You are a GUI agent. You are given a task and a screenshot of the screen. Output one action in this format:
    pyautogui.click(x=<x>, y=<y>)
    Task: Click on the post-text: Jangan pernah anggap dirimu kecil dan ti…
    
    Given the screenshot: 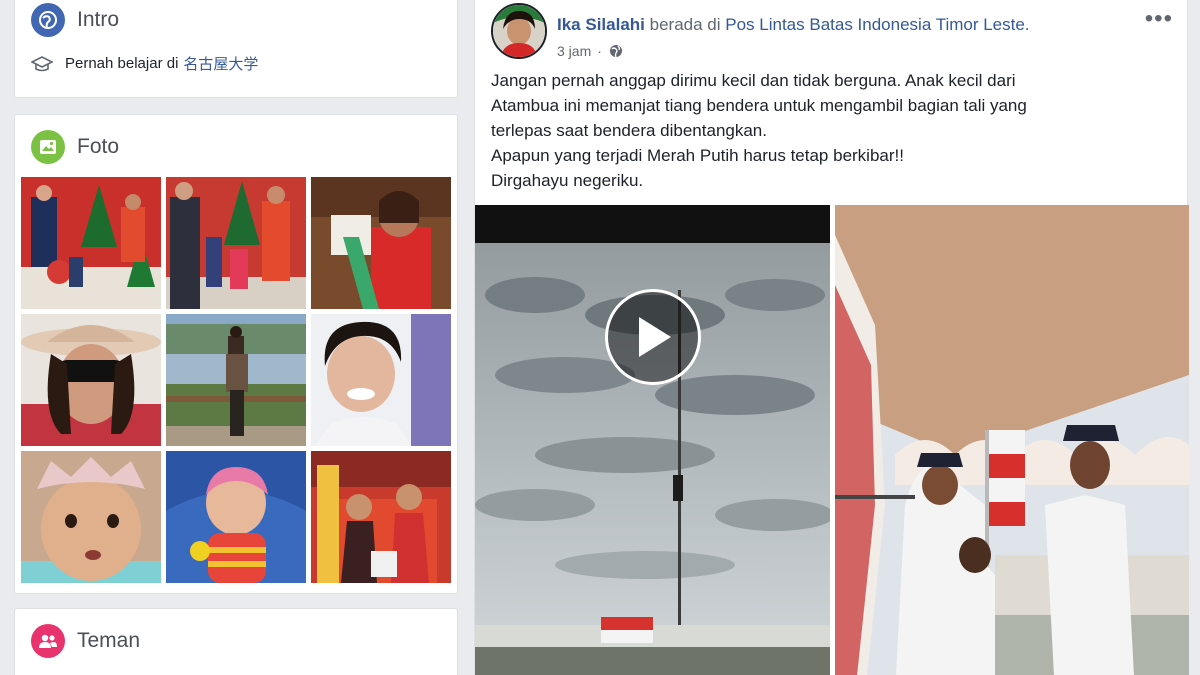 What is the action you would take?
    pyautogui.click(x=831, y=130)
    